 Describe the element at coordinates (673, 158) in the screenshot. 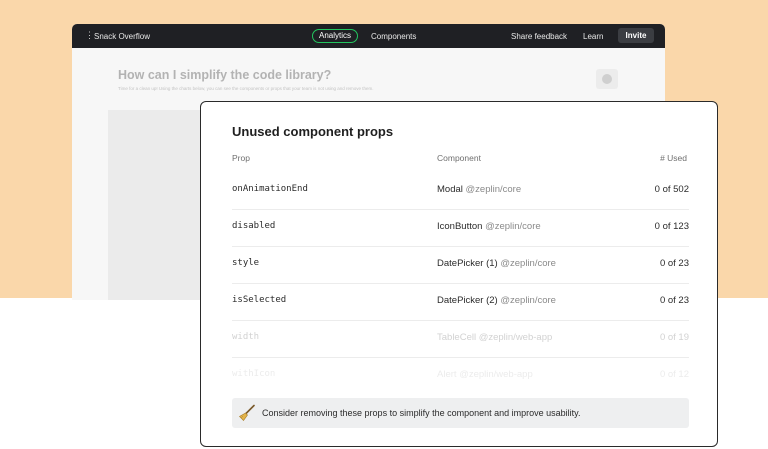

I see `column-header-used: # Used` at that location.